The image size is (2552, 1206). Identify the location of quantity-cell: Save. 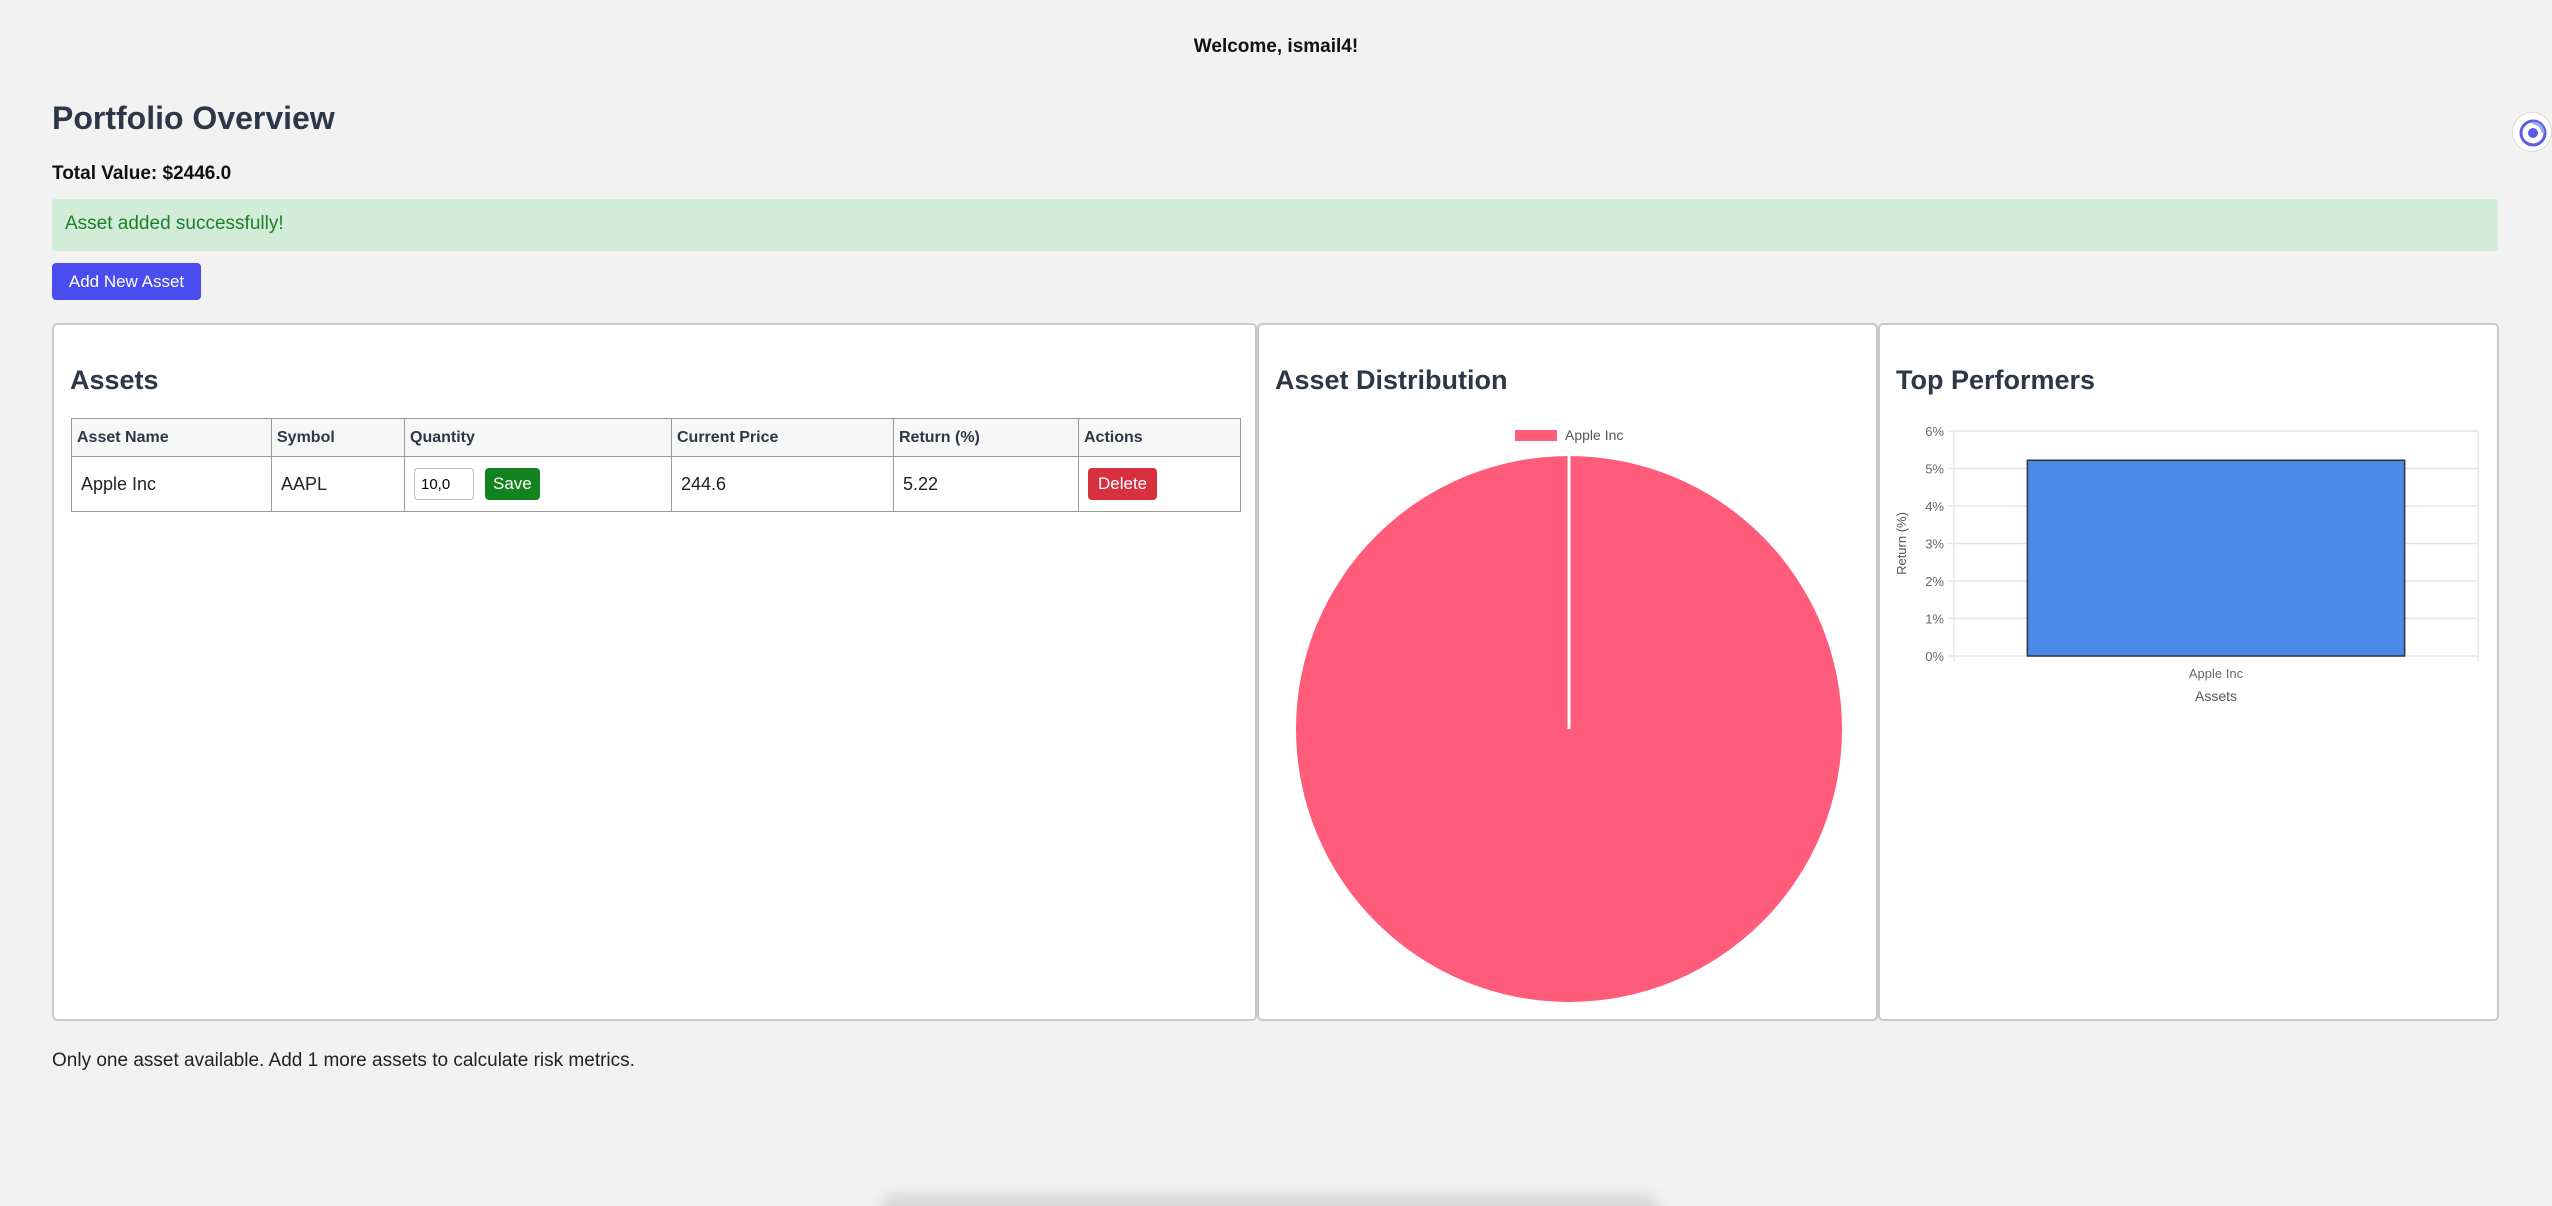
(538, 484).